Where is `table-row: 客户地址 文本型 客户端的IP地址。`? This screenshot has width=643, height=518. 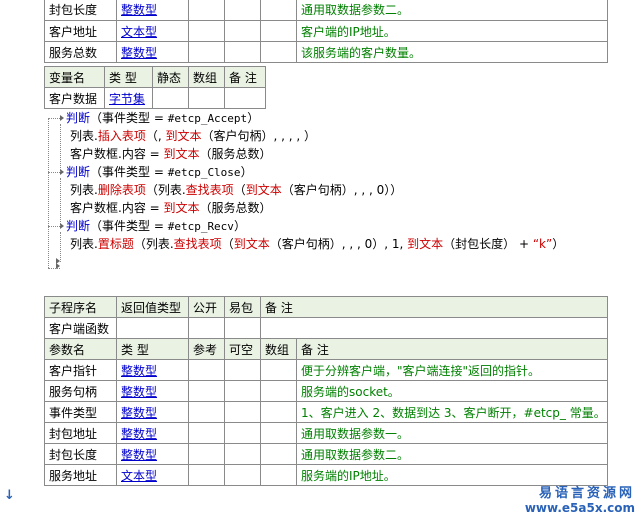 table-row: 客户地址 文本型 客户端的IP地址。 is located at coordinates (326, 31).